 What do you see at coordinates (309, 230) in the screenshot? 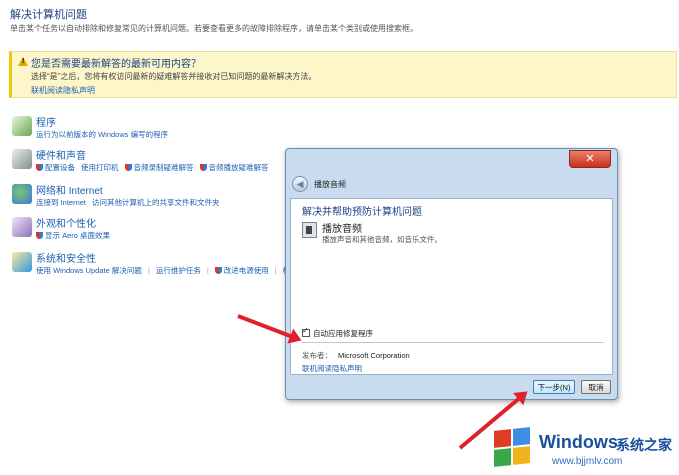
I see `speaker-icon` at bounding box center [309, 230].